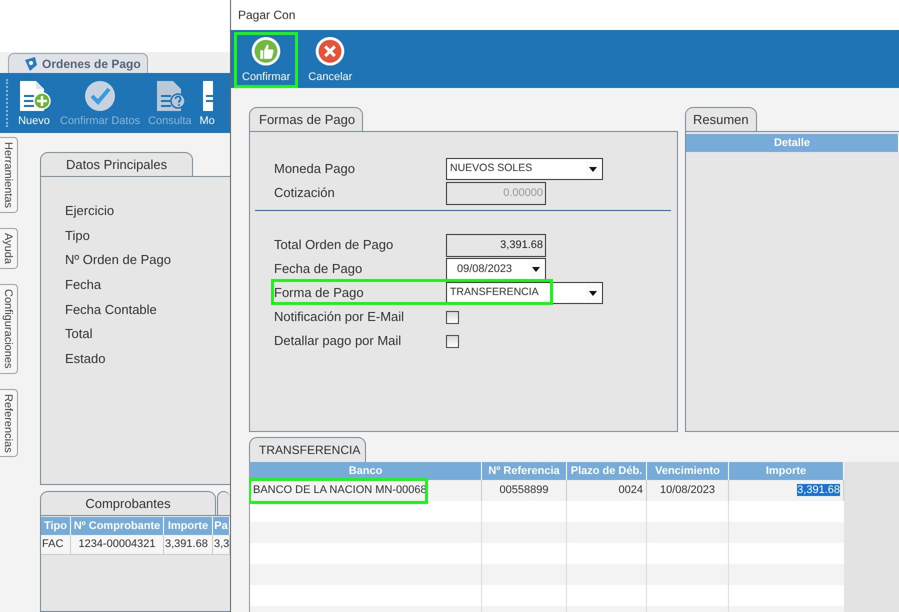 The width and height of the screenshot is (899, 612). What do you see at coordinates (307, 449) in the screenshot?
I see `tab: TRANSFERENCIA` at bounding box center [307, 449].